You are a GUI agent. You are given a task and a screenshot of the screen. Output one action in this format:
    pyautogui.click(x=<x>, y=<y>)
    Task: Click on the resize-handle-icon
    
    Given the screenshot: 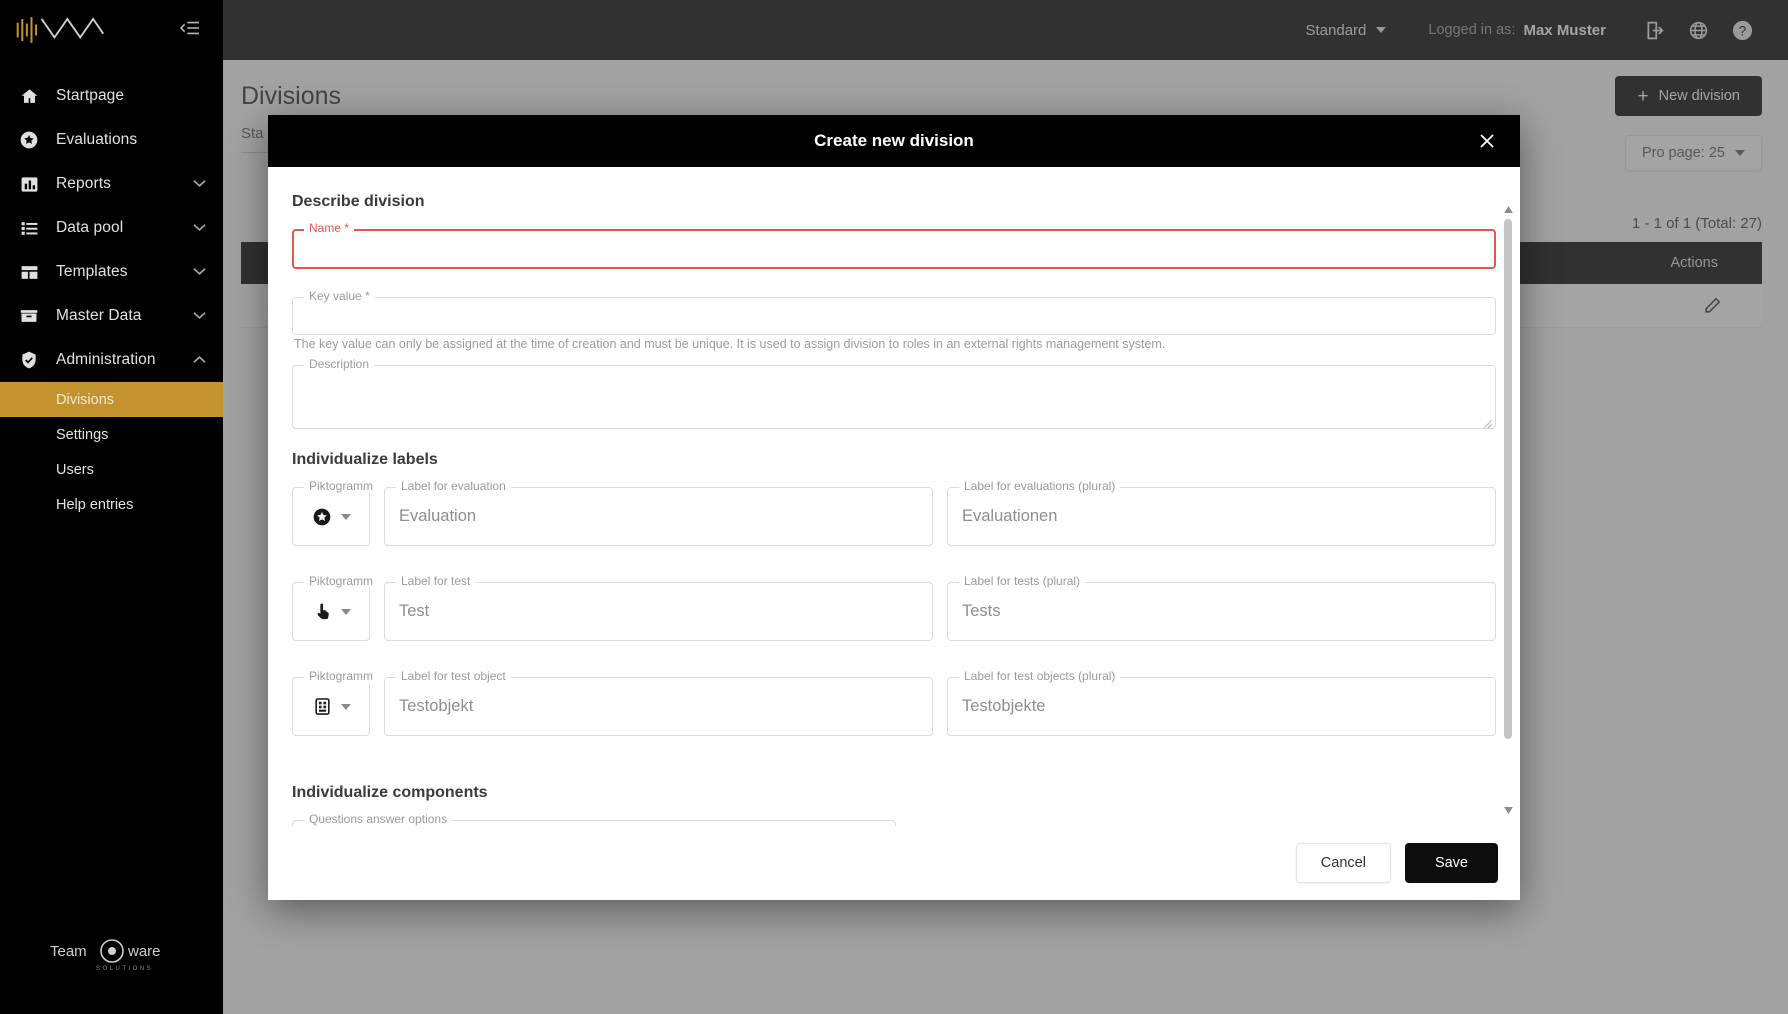 What is the action you would take?
    pyautogui.click(x=1488, y=422)
    